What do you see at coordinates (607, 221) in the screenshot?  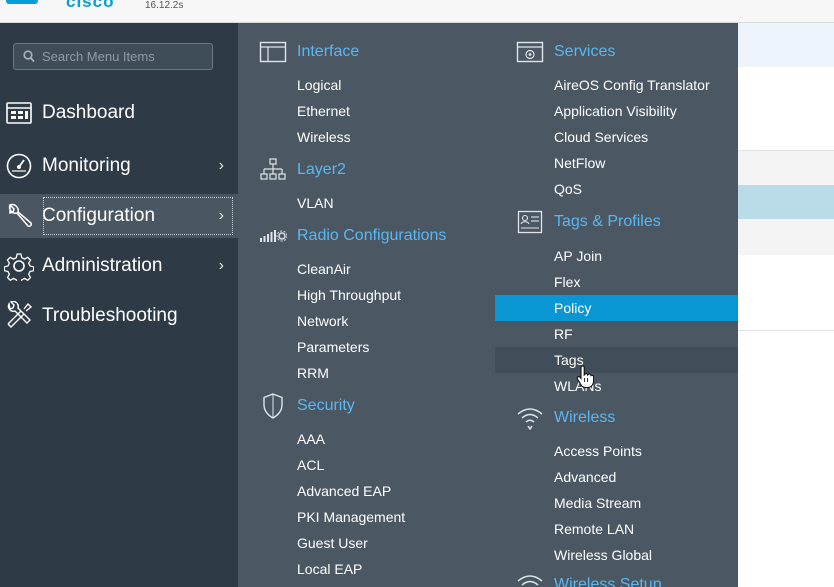 I see `section-title: Tags & Profiles` at bounding box center [607, 221].